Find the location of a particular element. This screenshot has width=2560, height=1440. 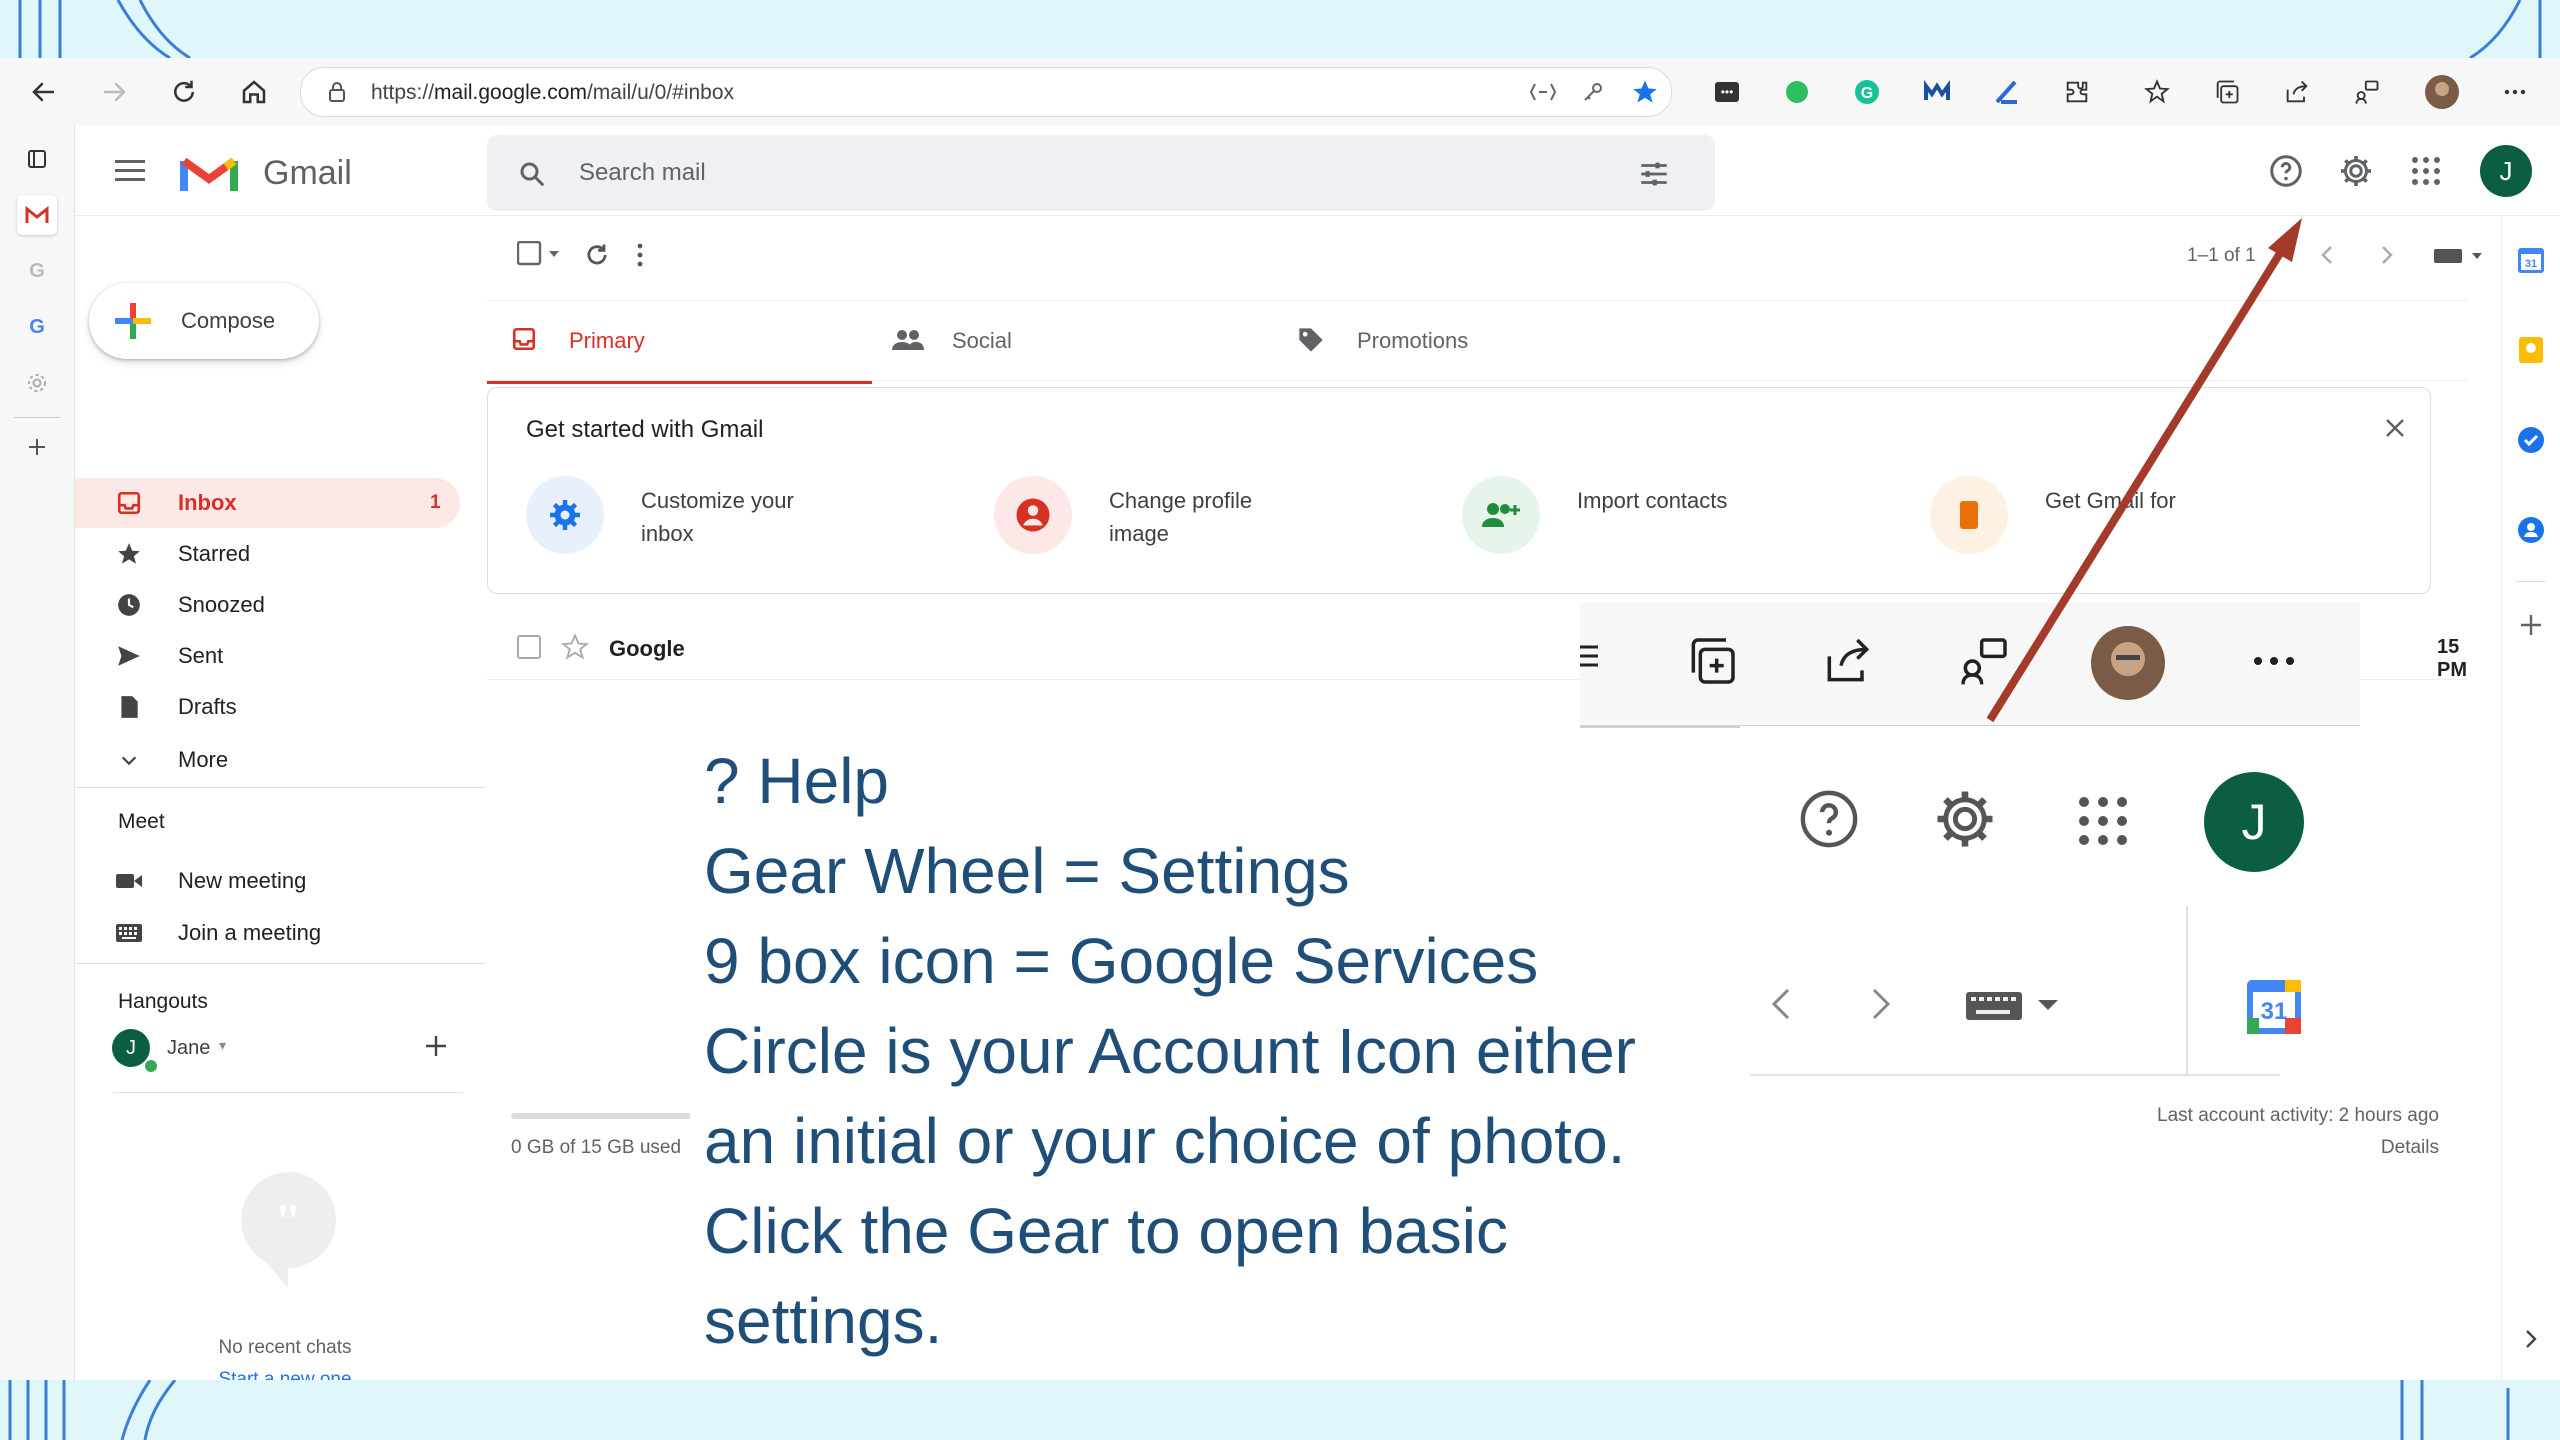

input-tools-keyboard-icon is located at coordinates (2460, 255).